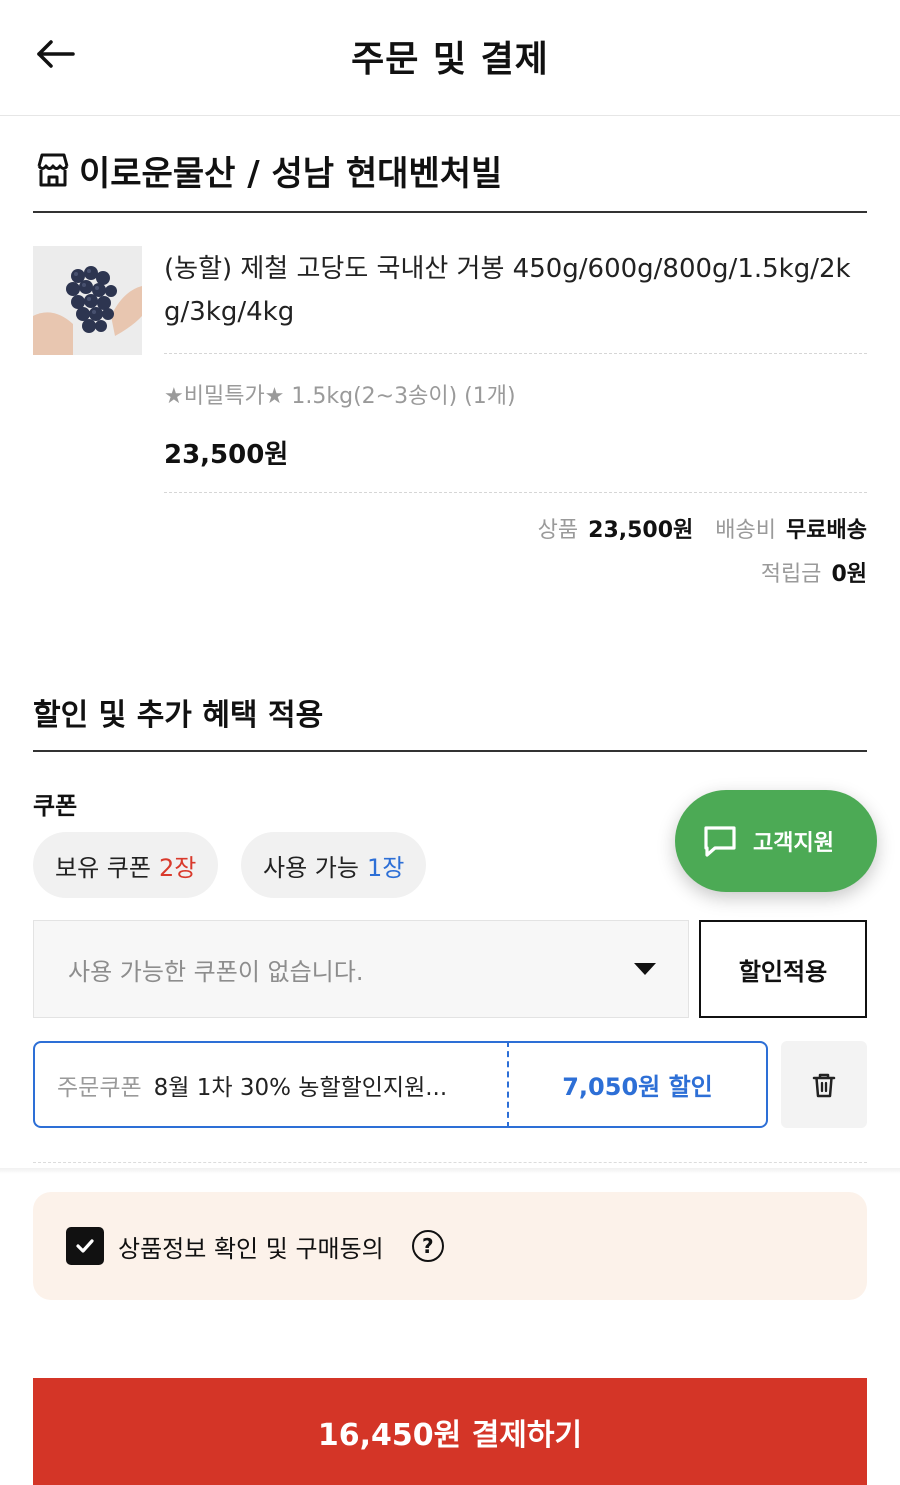 The height and width of the screenshot is (1485, 900). Describe the element at coordinates (746, 530) in the screenshot. I see `shipping-label: 배송비` at that location.